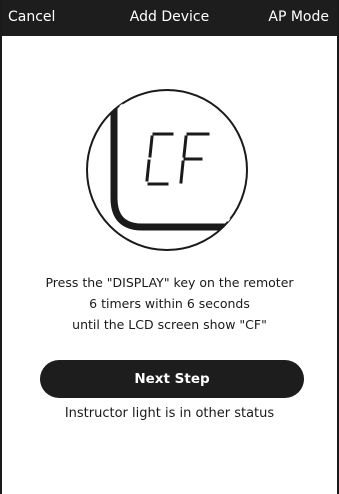 Image resolution: width=339 pixels, height=494 pixels. What do you see at coordinates (169, 324) in the screenshot?
I see `instruction-line-3: until the LCD screen show "CF"` at bounding box center [169, 324].